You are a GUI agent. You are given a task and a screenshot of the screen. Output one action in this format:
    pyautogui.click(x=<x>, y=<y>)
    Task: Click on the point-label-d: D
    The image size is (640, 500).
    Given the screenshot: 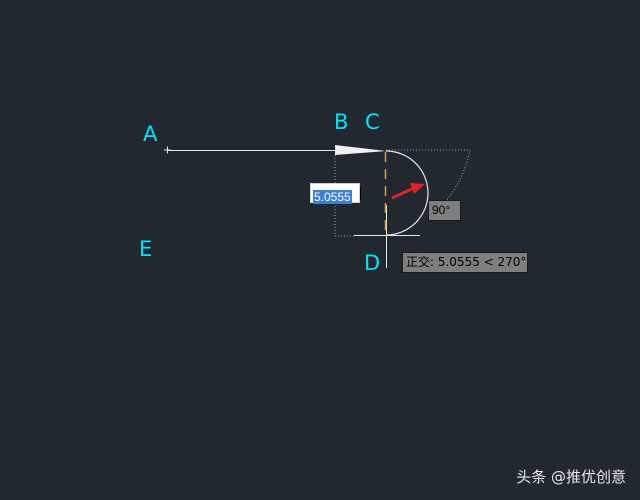 What is the action you would take?
    pyautogui.click(x=372, y=263)
    